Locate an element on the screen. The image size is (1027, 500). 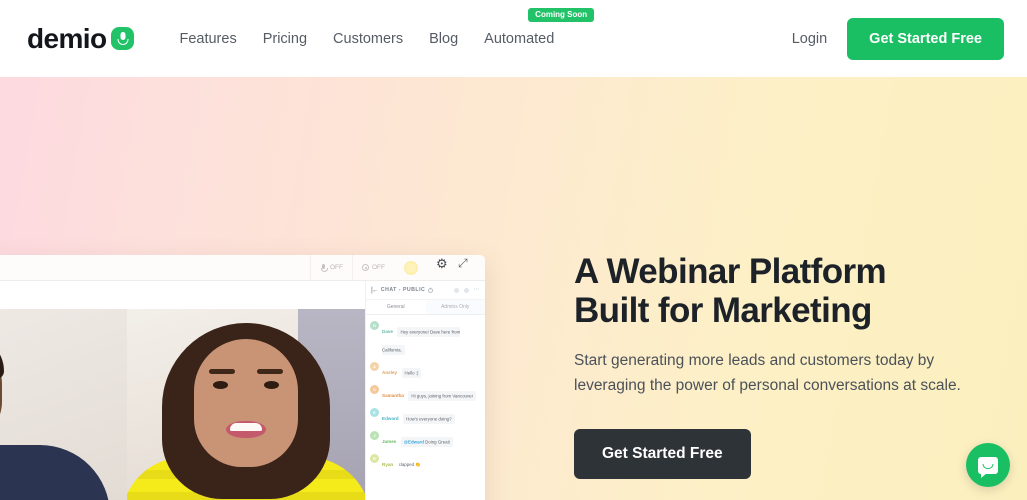
chat-message-text: @Edward Doing Great! is located at coordinates (427, 441).